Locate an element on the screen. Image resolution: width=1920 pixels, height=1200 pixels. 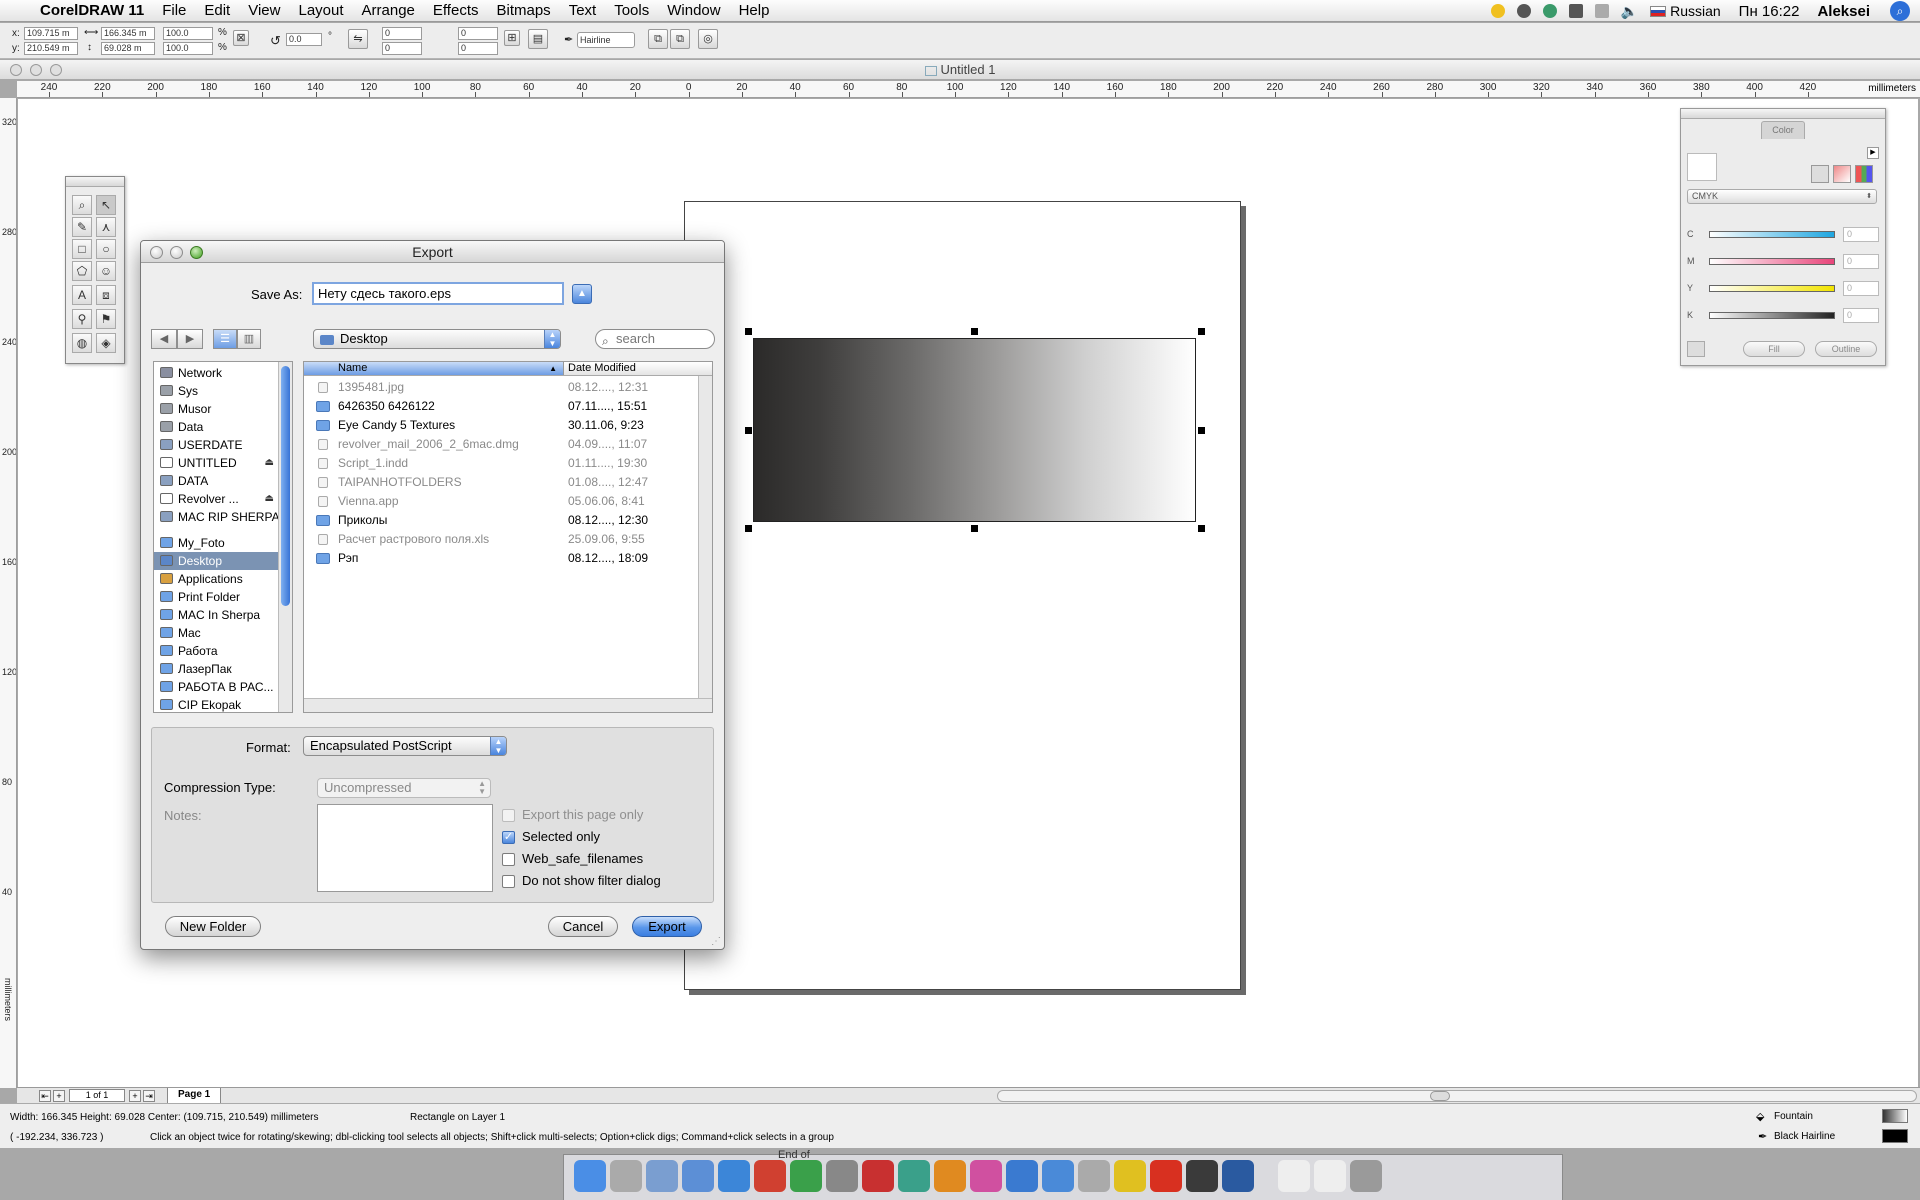
sidebar-item: Sys is located at coordinates (216, 391).